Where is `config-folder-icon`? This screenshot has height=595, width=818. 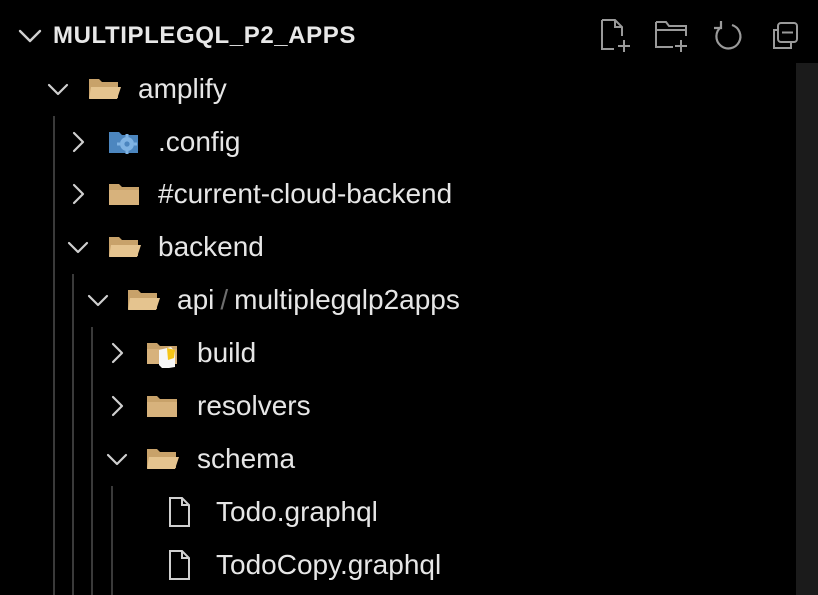 config-folder-icon is located at coordinates (123, 143).